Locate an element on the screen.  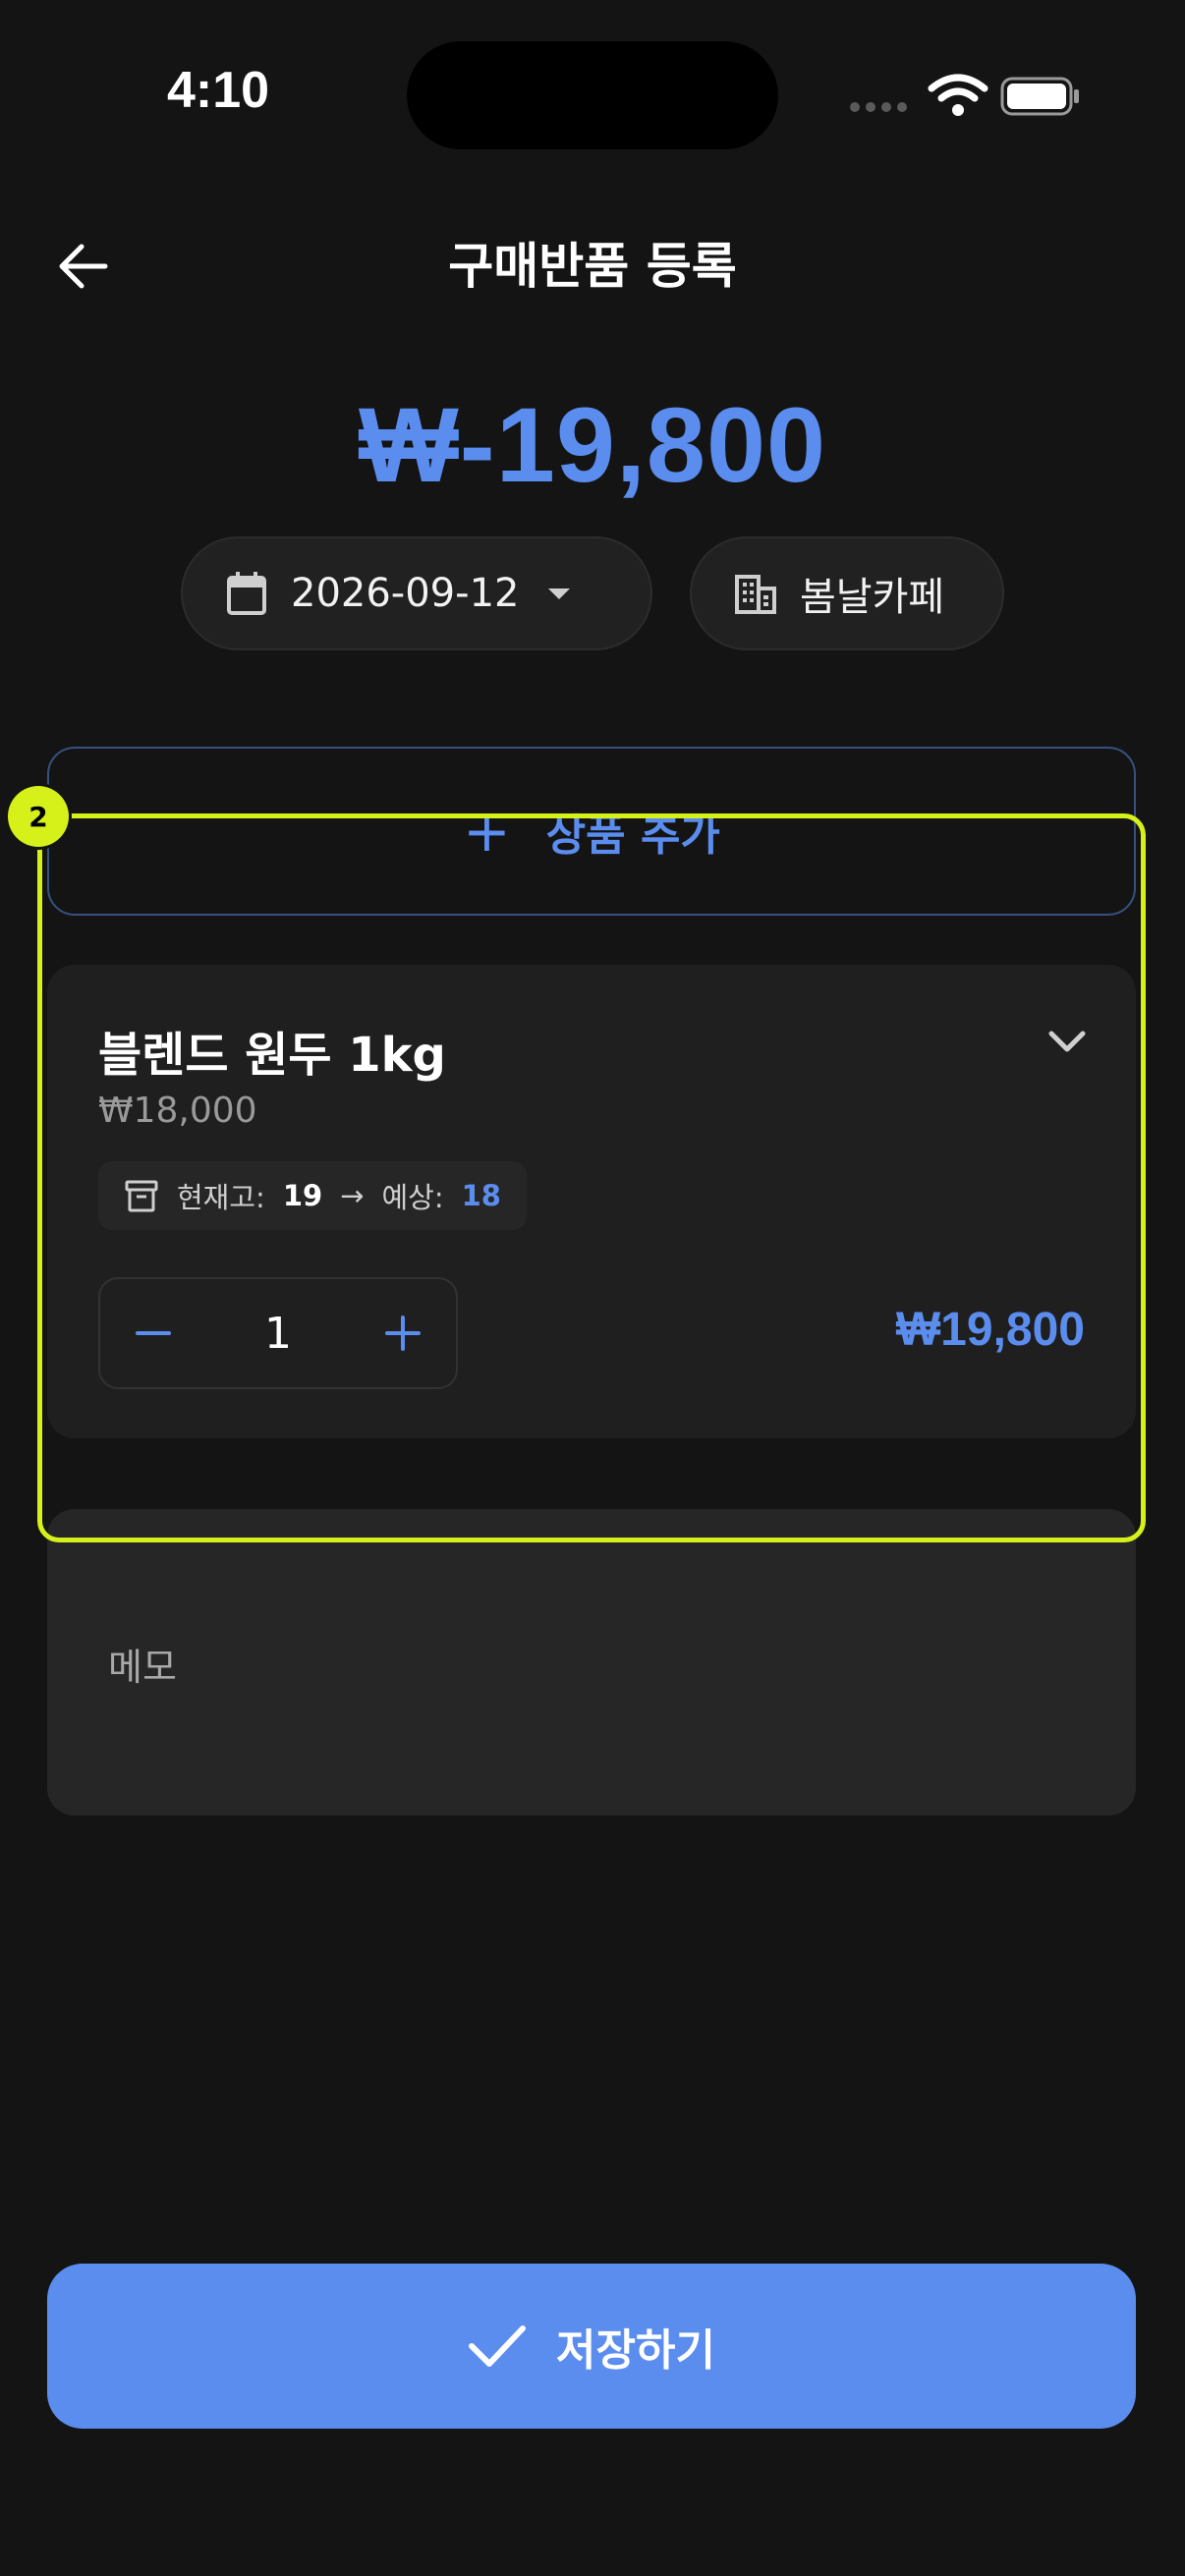
total-amount: ₩-19,800 is located at coordinates (592, 444).